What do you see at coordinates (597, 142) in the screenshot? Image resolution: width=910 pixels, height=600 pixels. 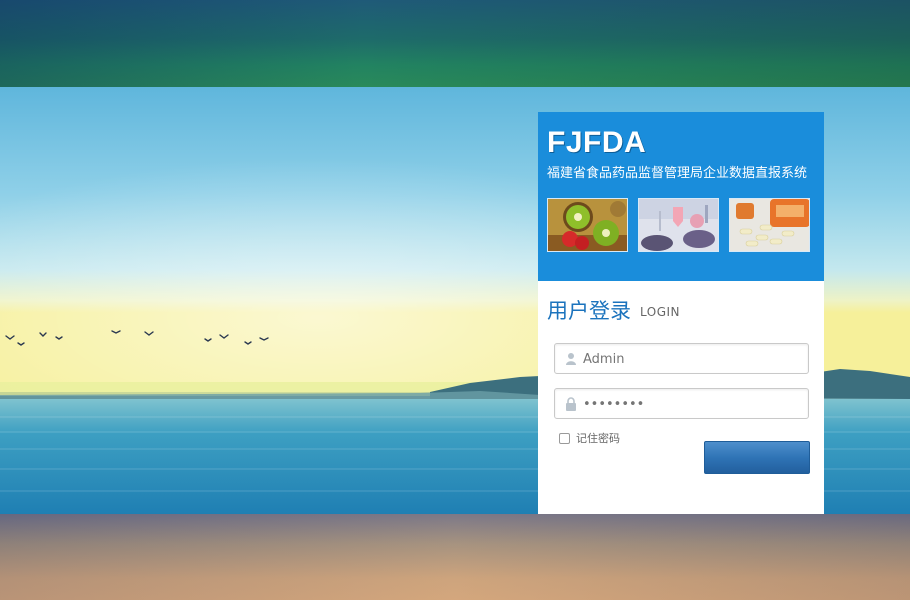 I see `logo-text: FJFDA` at bounding box center [597, 142].